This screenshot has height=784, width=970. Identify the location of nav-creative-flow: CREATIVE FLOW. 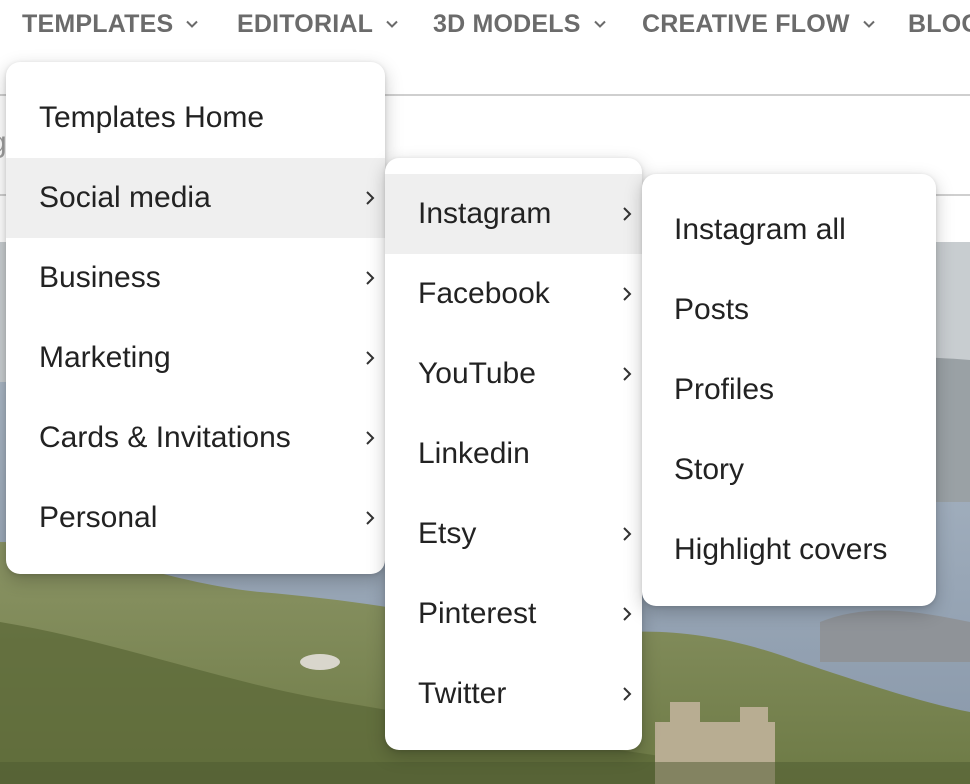
(759, 24).